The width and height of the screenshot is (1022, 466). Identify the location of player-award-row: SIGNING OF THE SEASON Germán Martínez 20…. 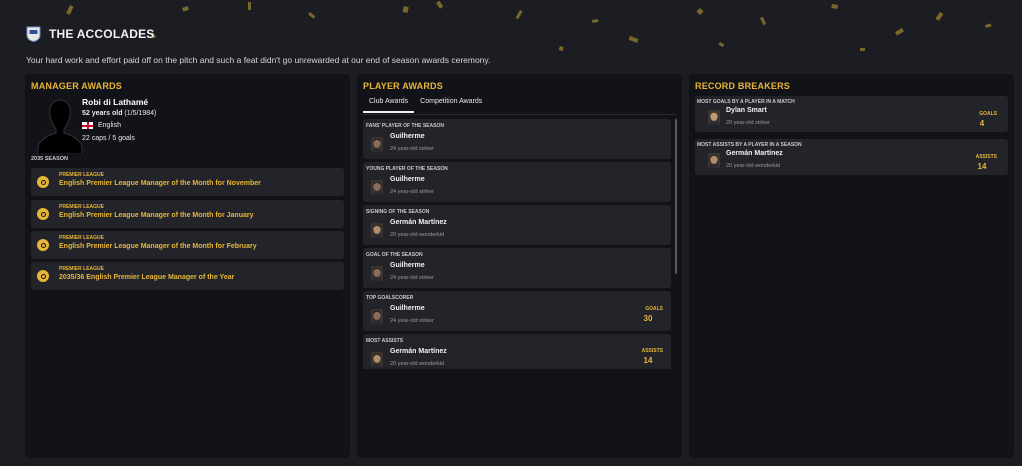
(517, 225).